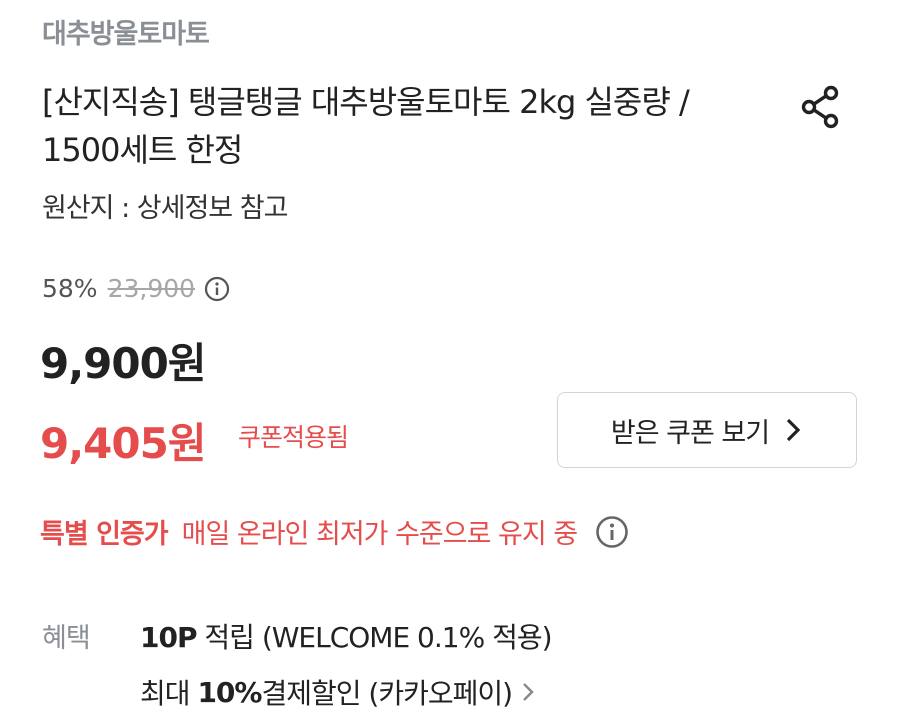 This screenshot has height=721, width=900. I want to click on discount-amount: 10%, so click(229, 692).